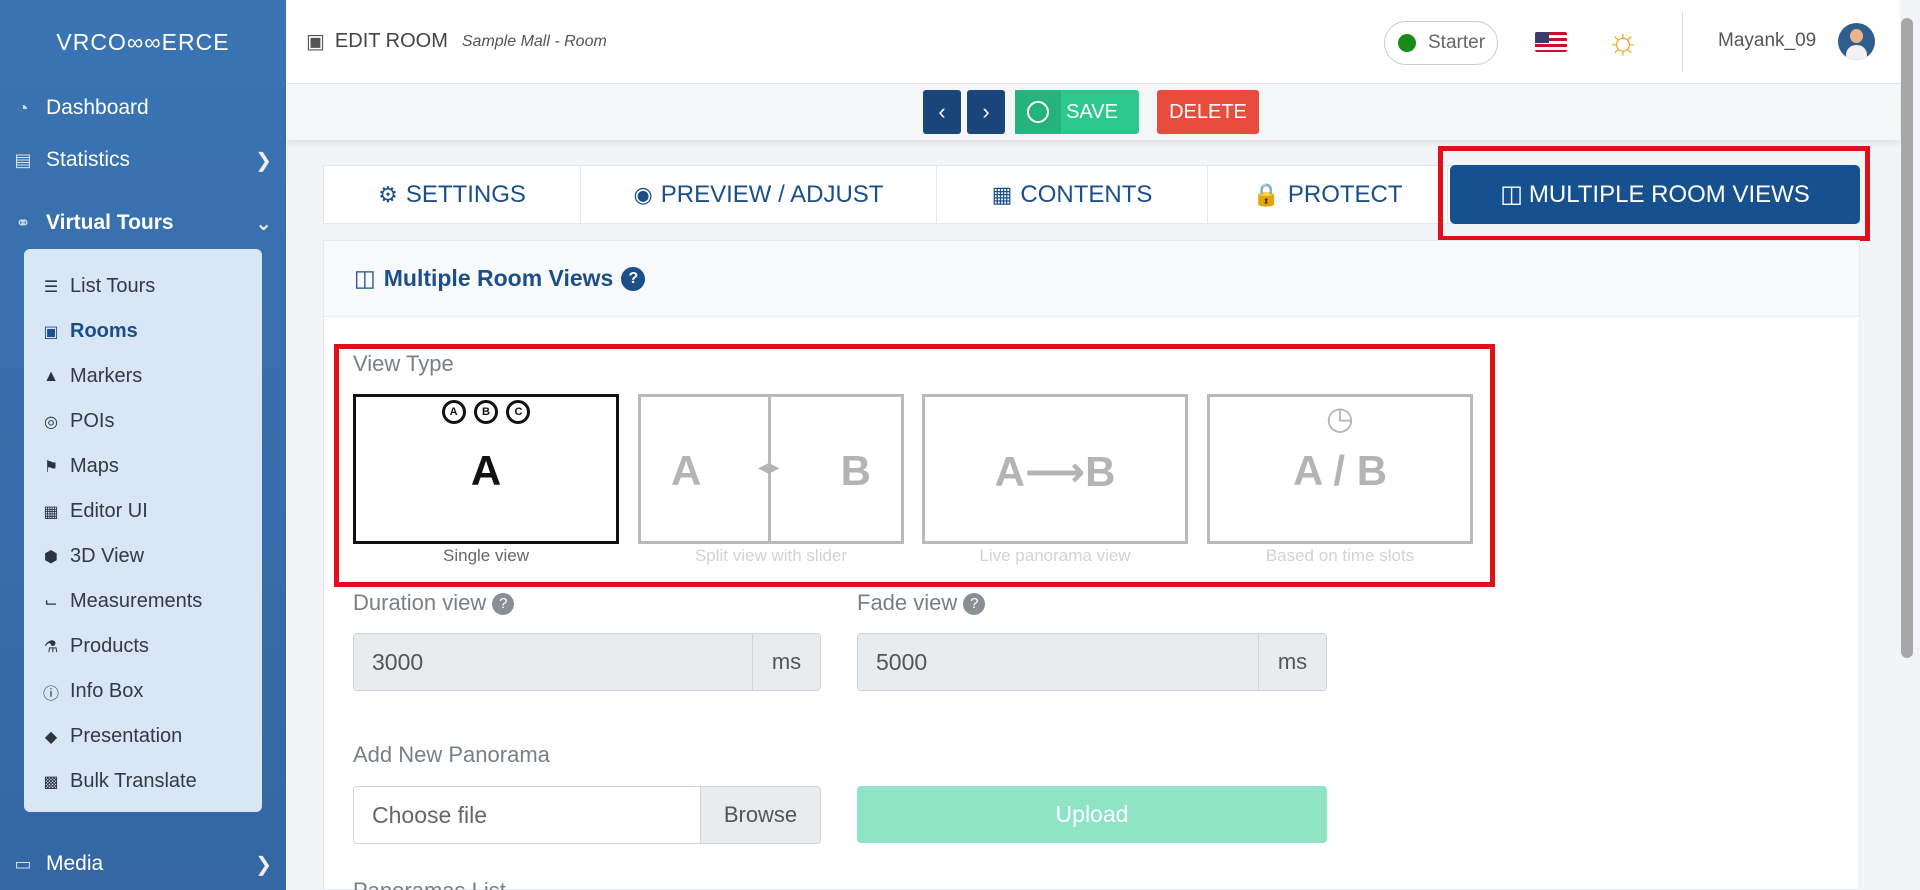 This screenshot has height=890, width=1920. What do you see at coordinates (388, 194) in the screenshot?
I see `cogs-icon: ⚙` at bounding box center [388, 194].